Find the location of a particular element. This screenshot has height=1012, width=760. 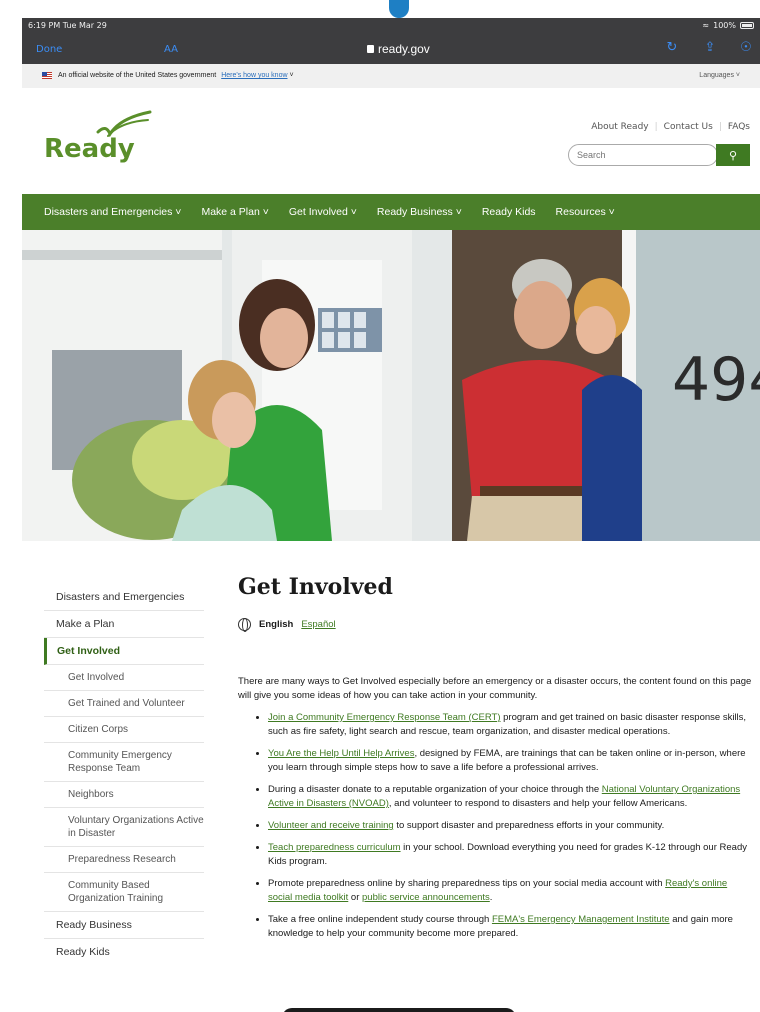

sidebar-sub-cbo-training: Community Based Organization Training is located at coordinates (124, 892).